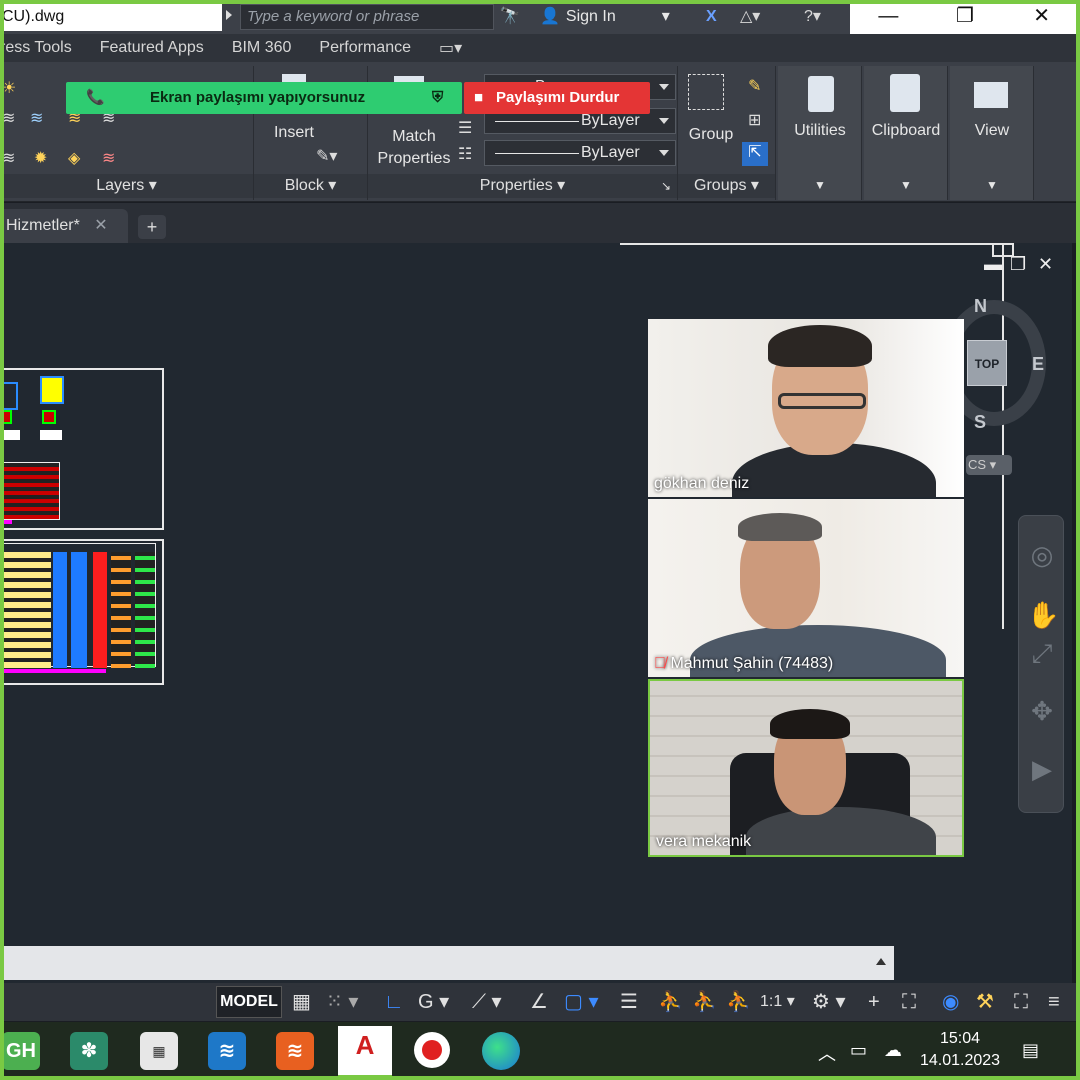  What do you see at coordinates (704, 1002) in the screenshot?
I see `auto-scale-icon: ⛹` at bounding box center [704, 1002].